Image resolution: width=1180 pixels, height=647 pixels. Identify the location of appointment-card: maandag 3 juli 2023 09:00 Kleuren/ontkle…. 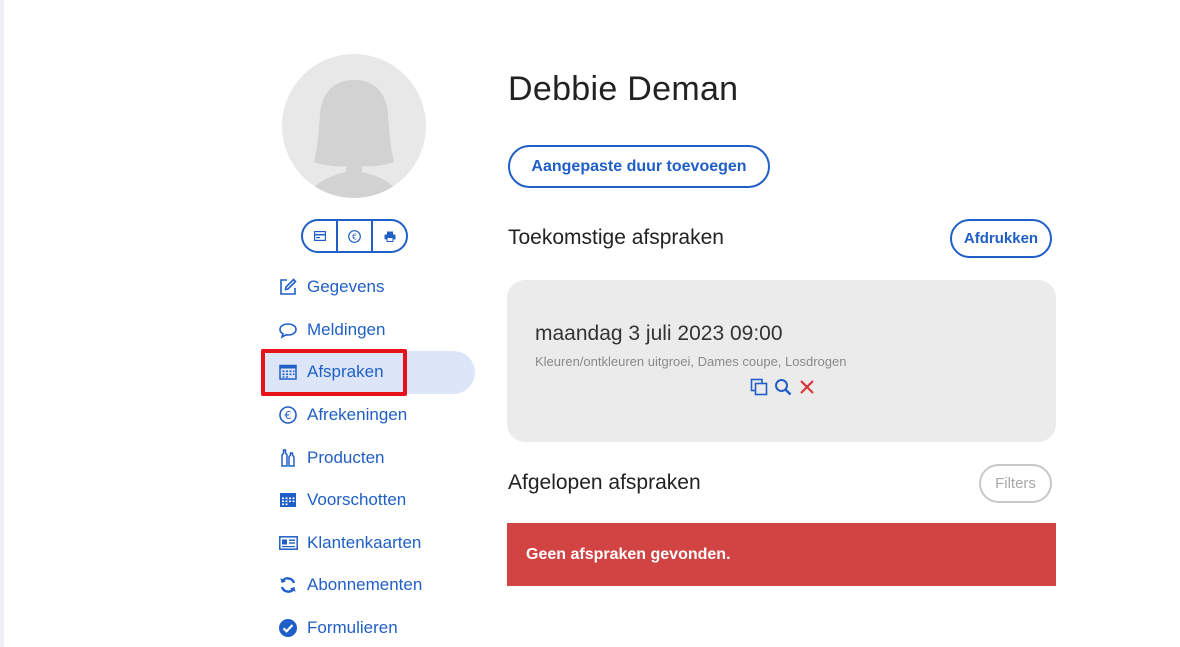
(781, 361).